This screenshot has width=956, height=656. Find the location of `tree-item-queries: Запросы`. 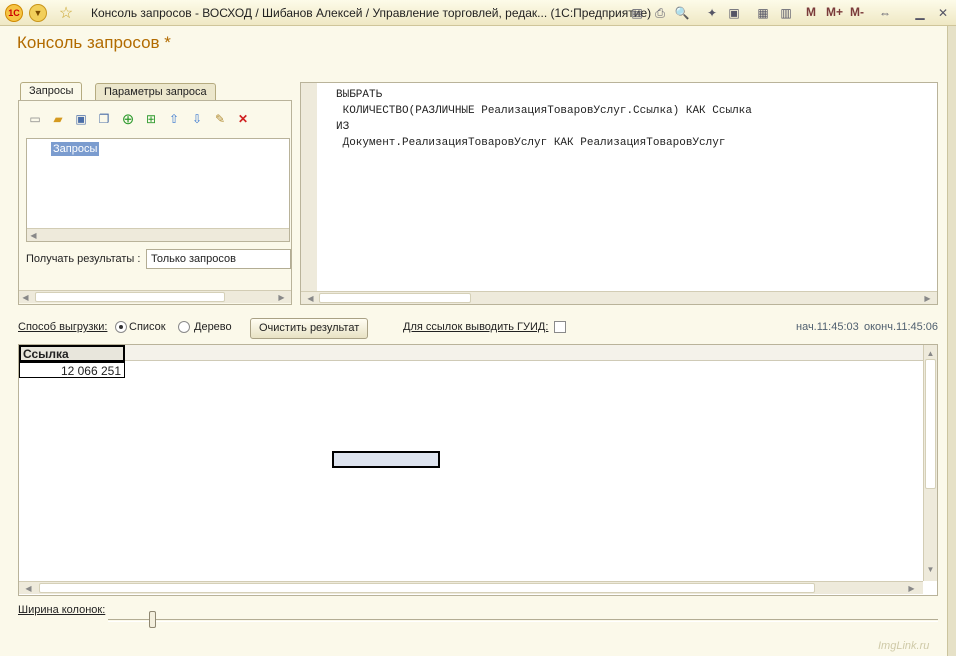

tree-item-queries: Запросы is located at coordinates (75, 149).